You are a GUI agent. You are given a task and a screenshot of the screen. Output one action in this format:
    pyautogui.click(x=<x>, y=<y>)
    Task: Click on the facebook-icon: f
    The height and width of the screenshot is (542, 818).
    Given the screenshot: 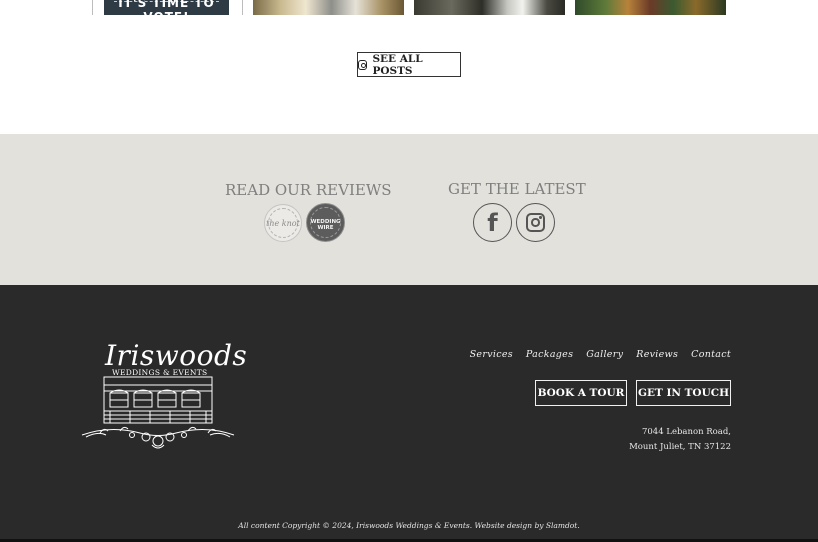 What is the action you would take?
    pyautogui.click(x=492, y=223)
    